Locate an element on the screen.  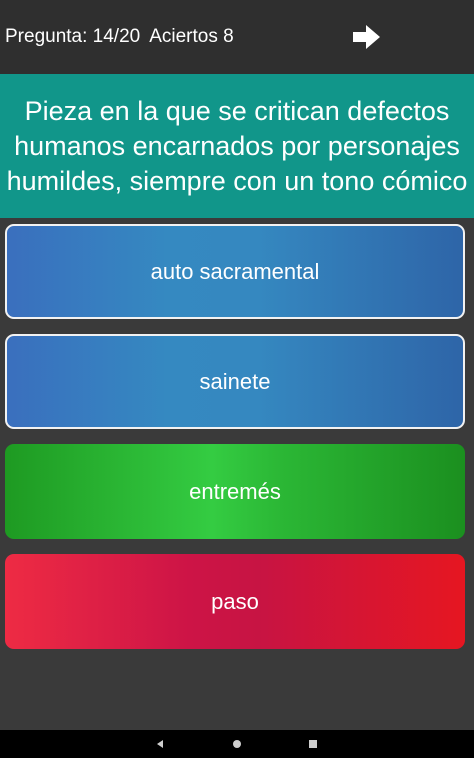
arrow-right-icon is located at coordinates (366, 37).